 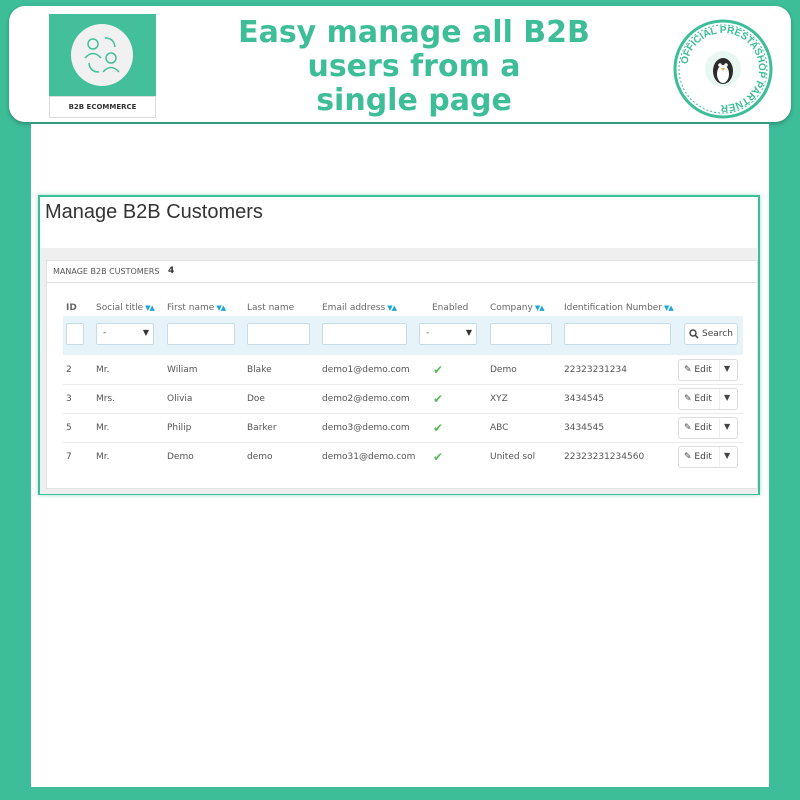 I want to click on users-exchange-icon, so click(x=102, y=55).